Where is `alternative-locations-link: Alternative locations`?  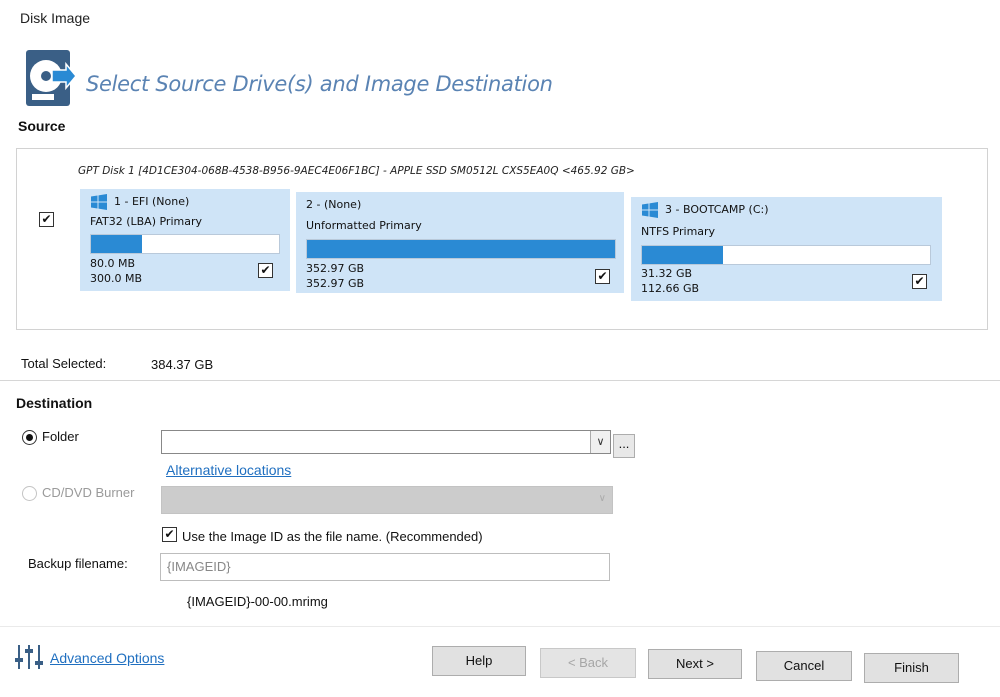 alternative-locations-link: Alternative locations is located at coordinates (228, 470).